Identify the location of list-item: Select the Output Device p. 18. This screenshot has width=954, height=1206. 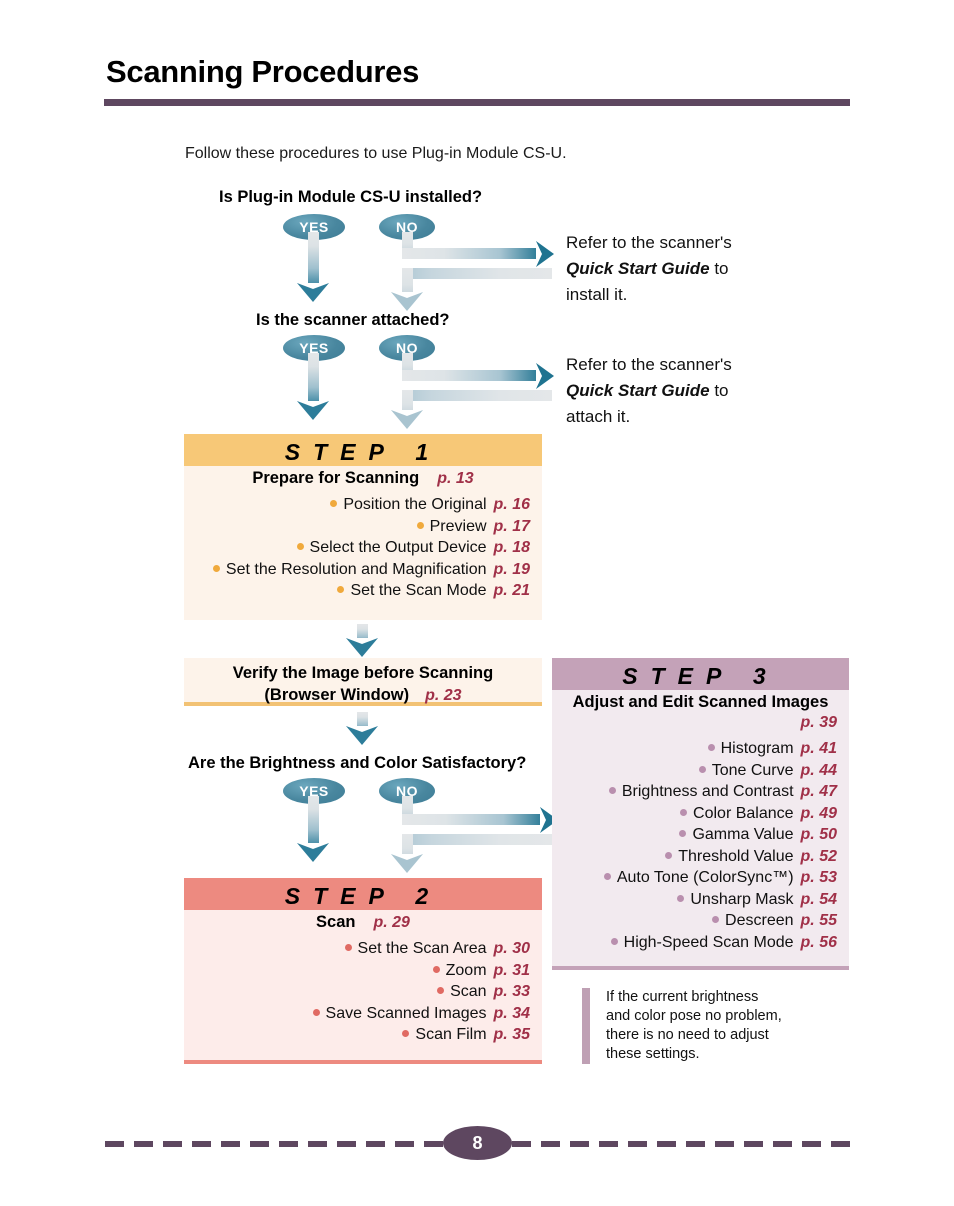
(357, 548).